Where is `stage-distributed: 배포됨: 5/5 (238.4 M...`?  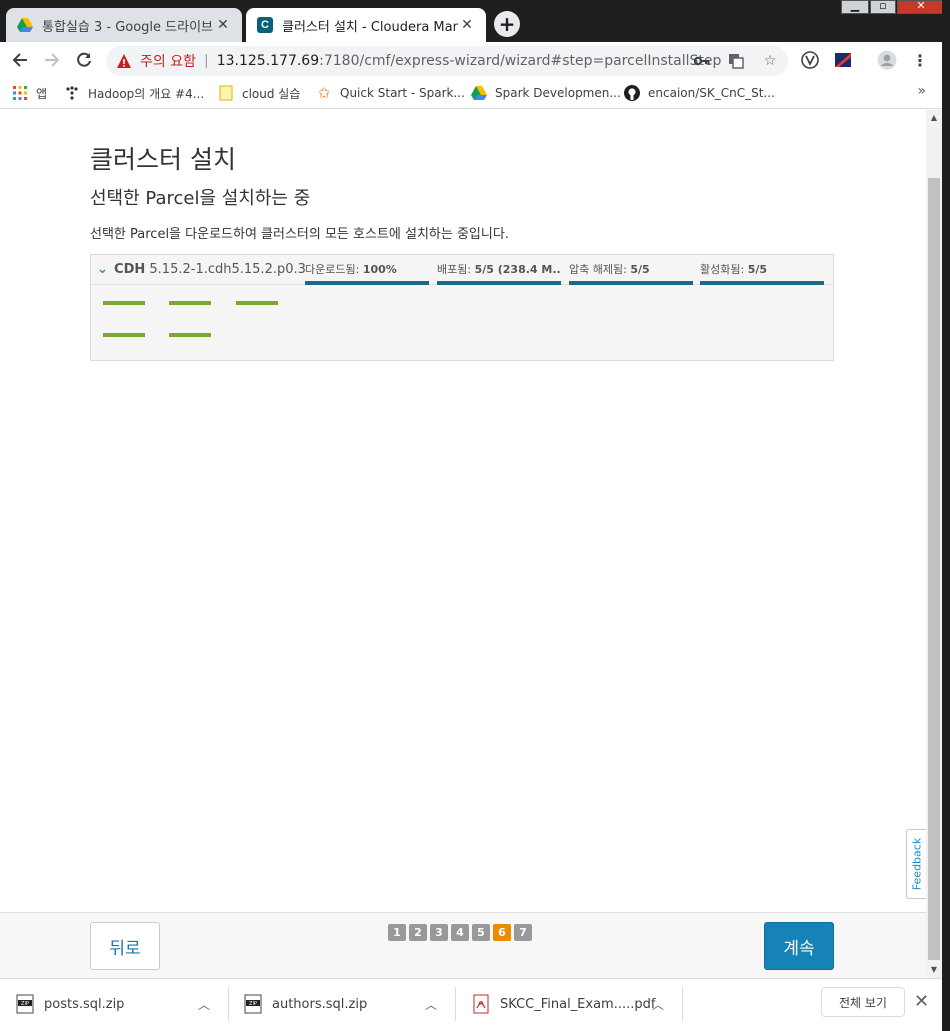 stage-distributed: 배포됨: 5/5 (238.4 M... is located at coordinates (499, 273).